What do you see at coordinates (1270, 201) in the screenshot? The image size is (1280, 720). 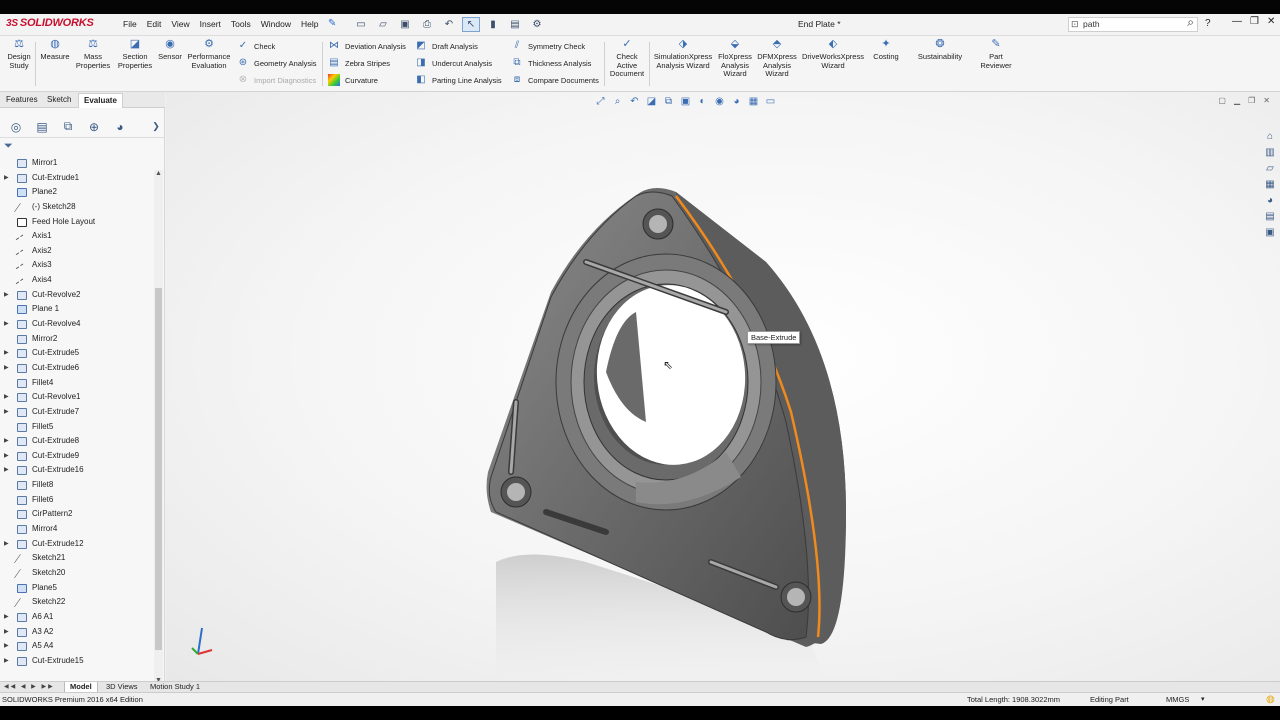 I see `appearances-icon: ◕` at bounding box center [1270, 201].